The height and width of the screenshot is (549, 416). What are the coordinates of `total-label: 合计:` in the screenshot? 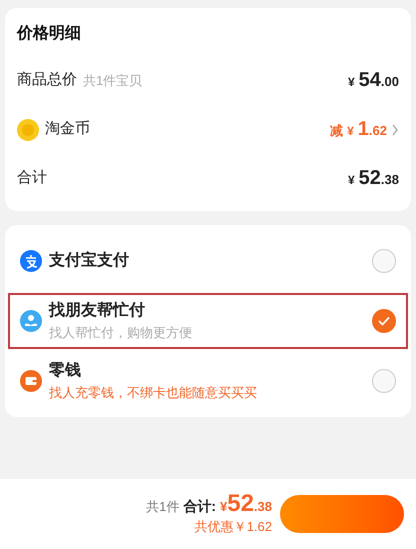 It's located at (199, 506).